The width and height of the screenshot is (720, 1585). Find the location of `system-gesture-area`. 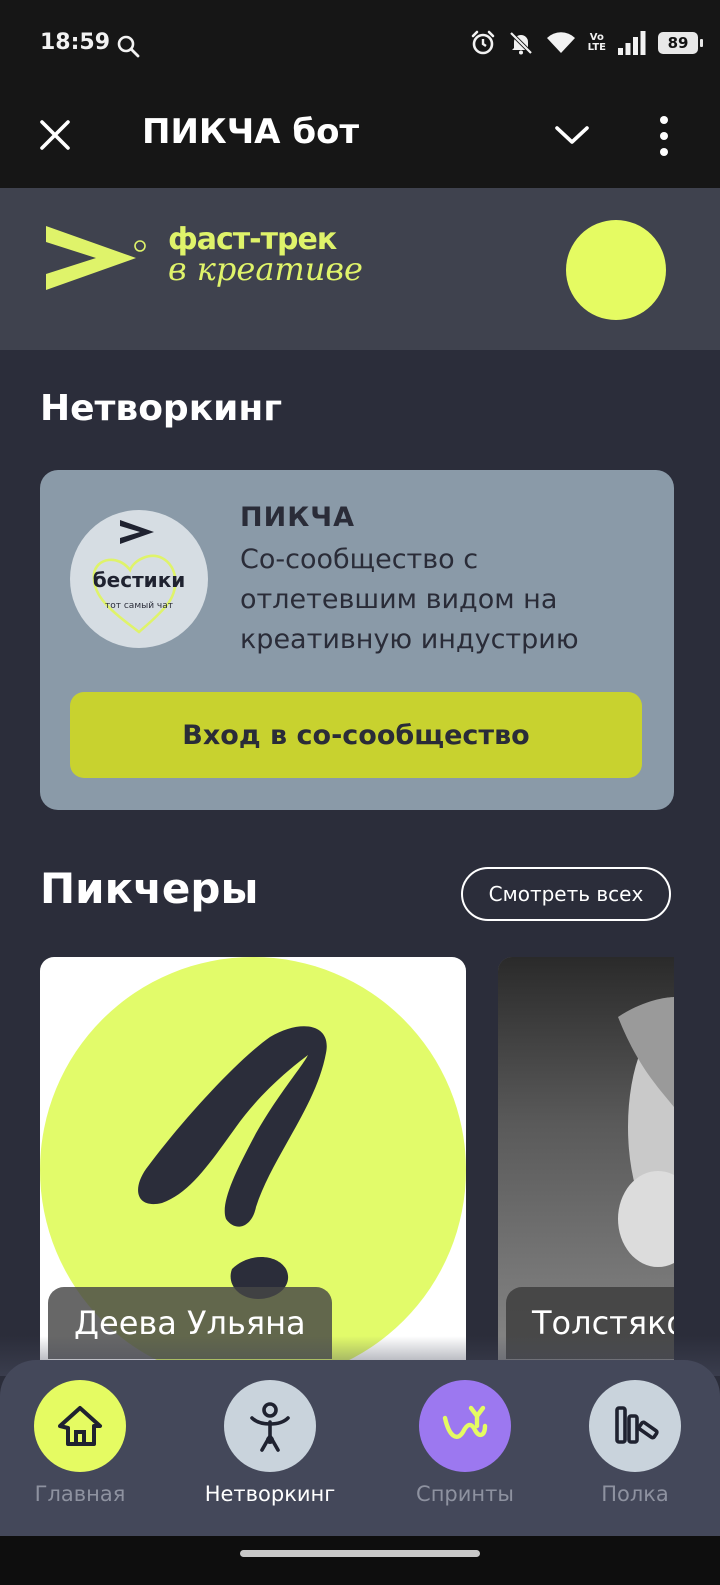

system-gesture-area is located at coordinates (360, 1560).